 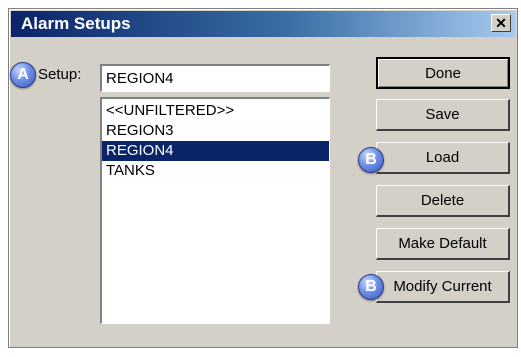 What do you see at coordinates (443, 201) in the screenshot?
I see `delete-button: Delete` at bounding box center [443, 201].